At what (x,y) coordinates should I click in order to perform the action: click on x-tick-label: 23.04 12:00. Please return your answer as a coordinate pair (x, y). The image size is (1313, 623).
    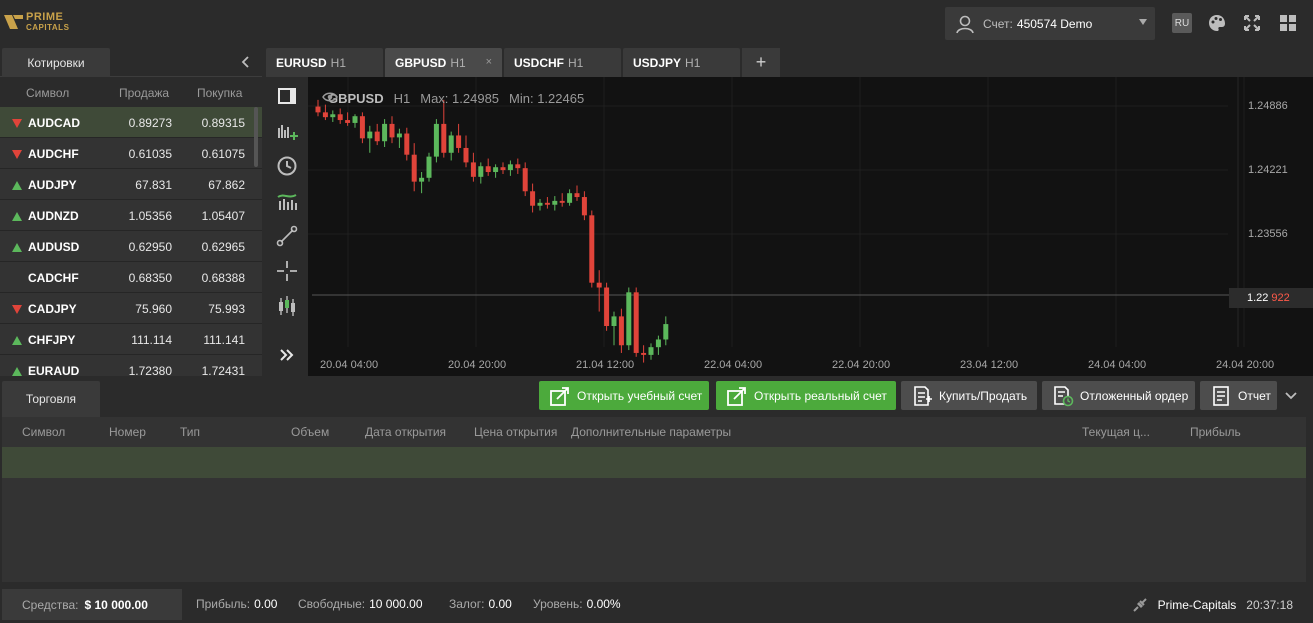
    Looking at the image, I should click on (989, 365).